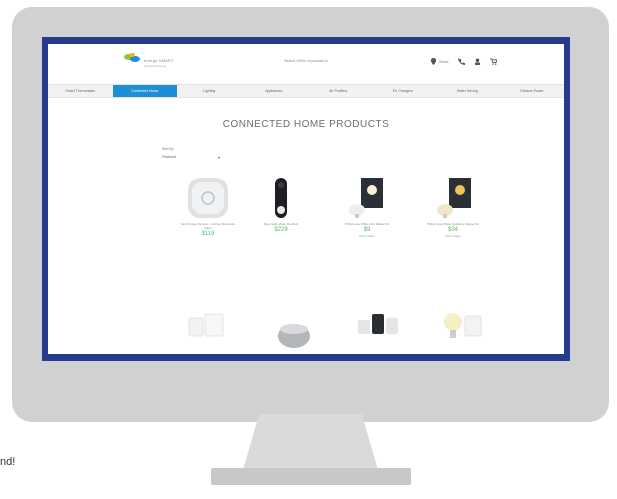 The height and width of the screenshot is (499, 617). I want to click on logo-subtext: connected home, so click(155, 66).